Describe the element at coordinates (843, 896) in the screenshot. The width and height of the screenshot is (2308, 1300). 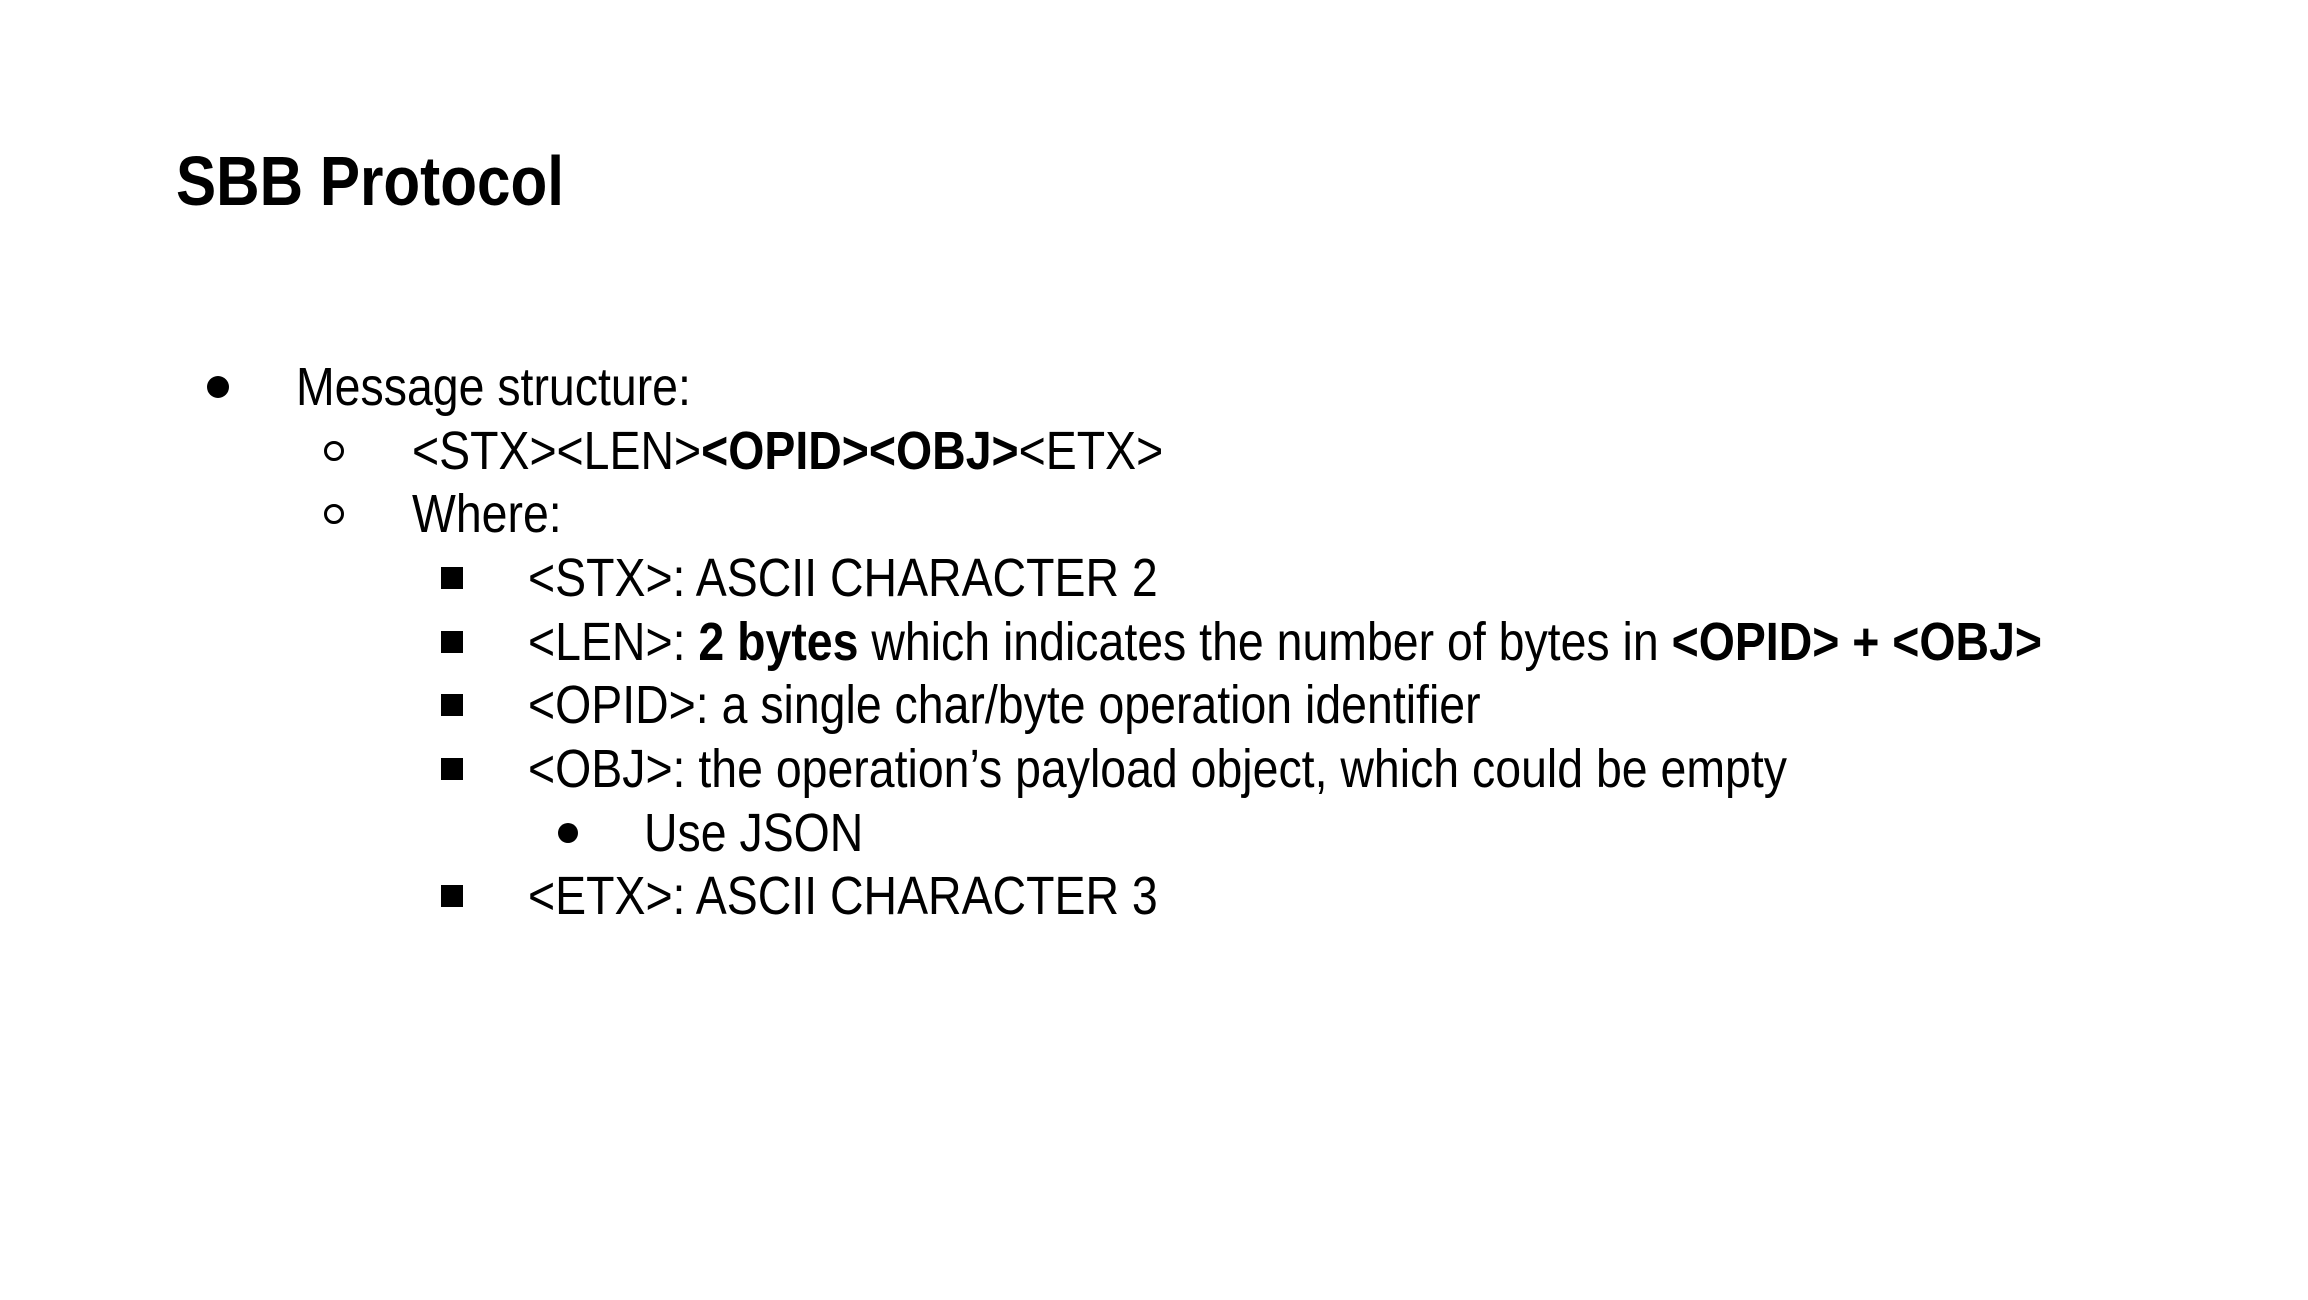
I see `list-item-label: <ETX>: ASCII CHARACTER 3` at that location.